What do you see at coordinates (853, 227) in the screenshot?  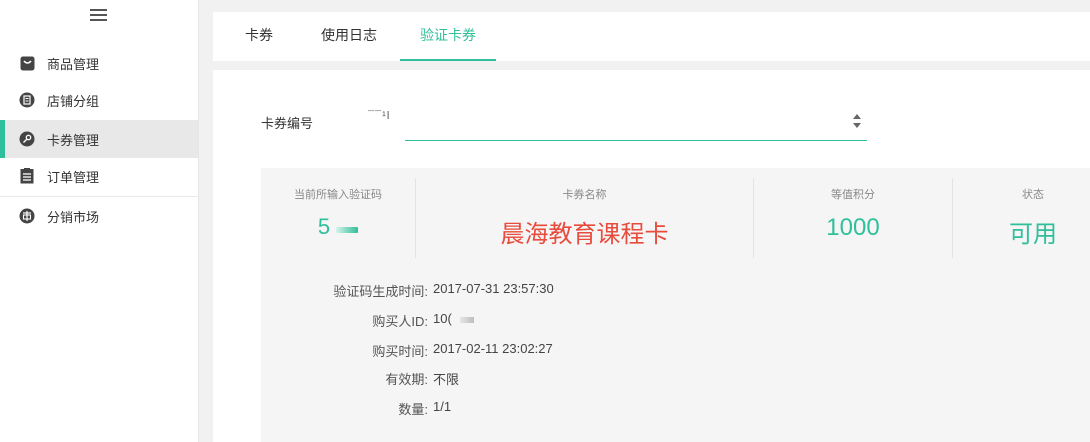 I see `points-value: 1000` at bounding box center [853, 227].